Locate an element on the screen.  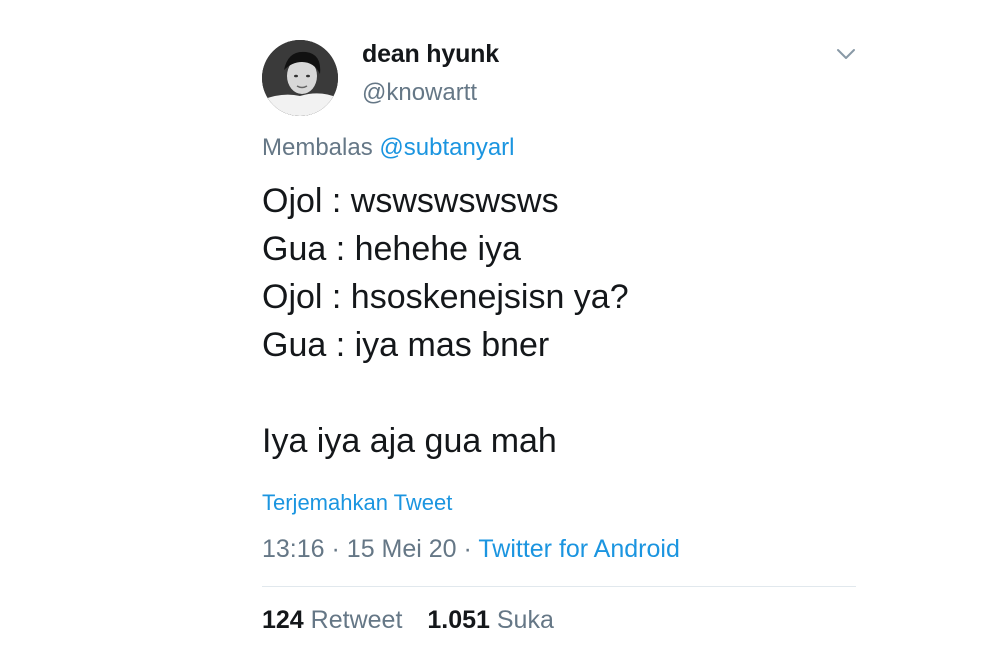
tweet-line: Iya iya aja gua mah is located at coordinates (409, 441).